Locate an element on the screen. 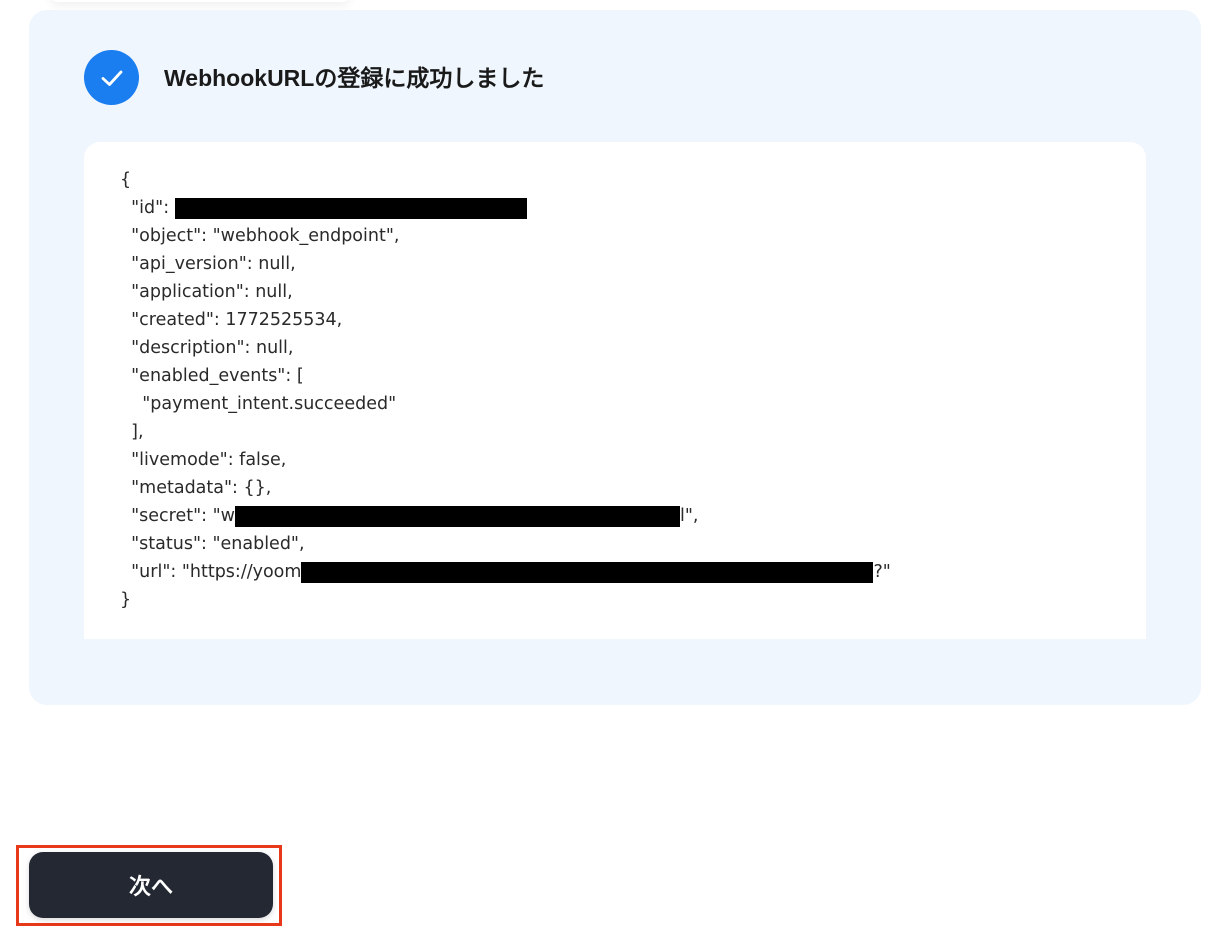 The image size is (1220, 940). json-key-id: "id": is located at coordinates (147, 208).